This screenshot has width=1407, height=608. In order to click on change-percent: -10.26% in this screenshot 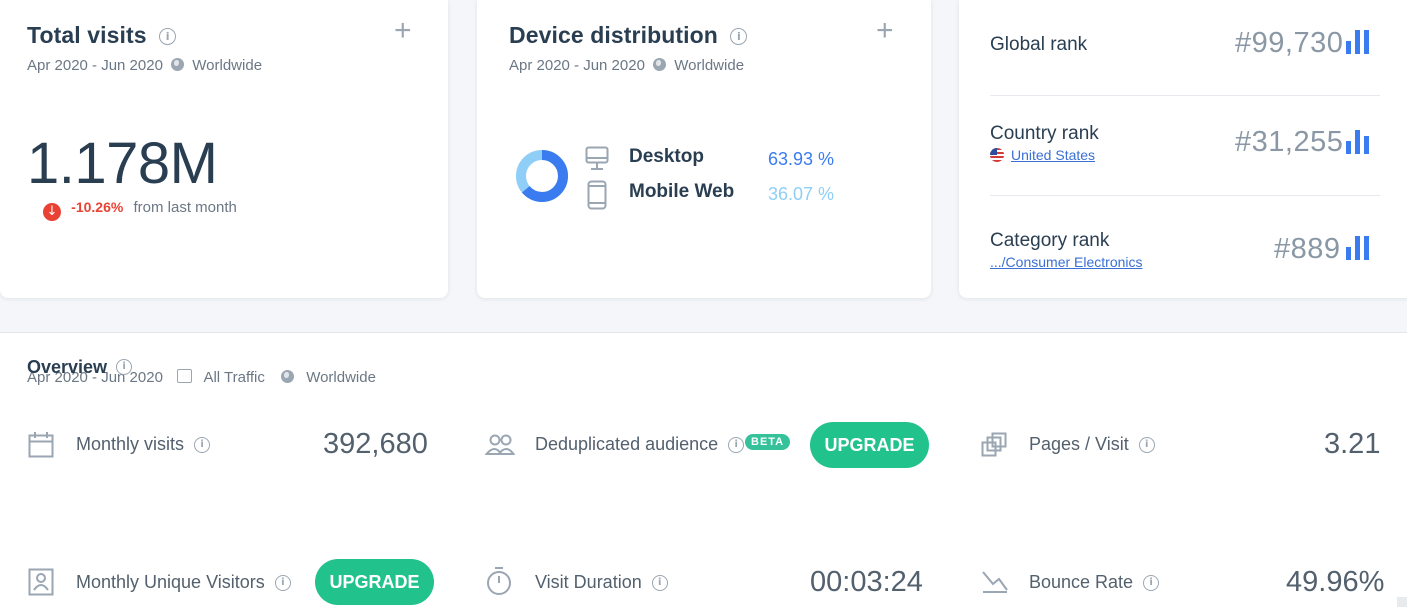, I will do `click(97, 207)`.